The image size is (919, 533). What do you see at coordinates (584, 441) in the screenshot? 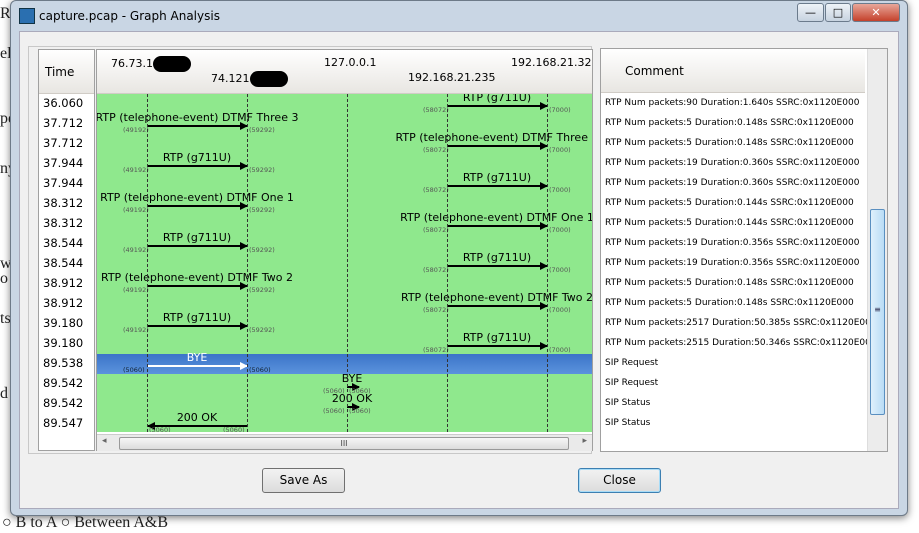
I see `scroll-right-icon: ▸` at bounding box center [584, 441].